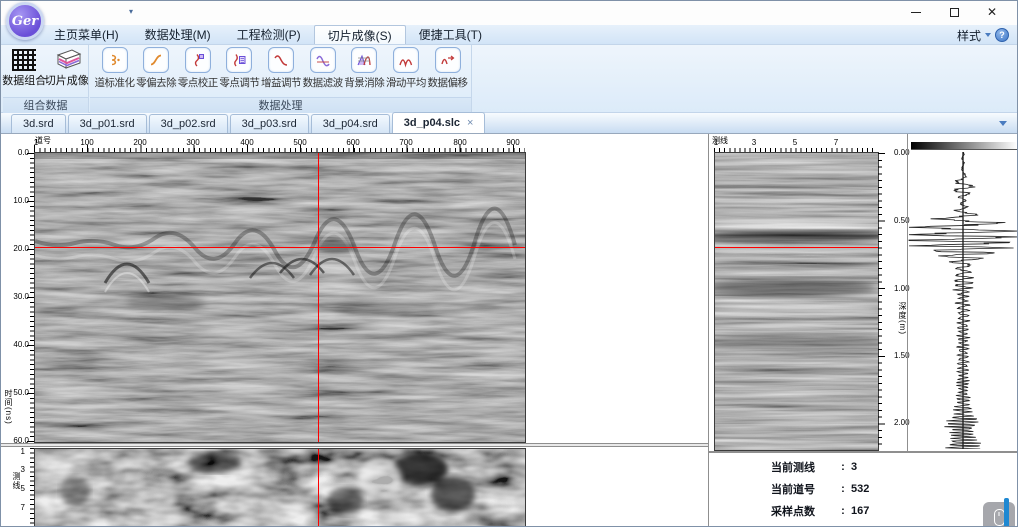 The image size is (1018, 527). What do you see at coordinates (281, 83) in the screenshot?
I see `ribbon-button-label: 增益调节` at bounding box center [281, 83].